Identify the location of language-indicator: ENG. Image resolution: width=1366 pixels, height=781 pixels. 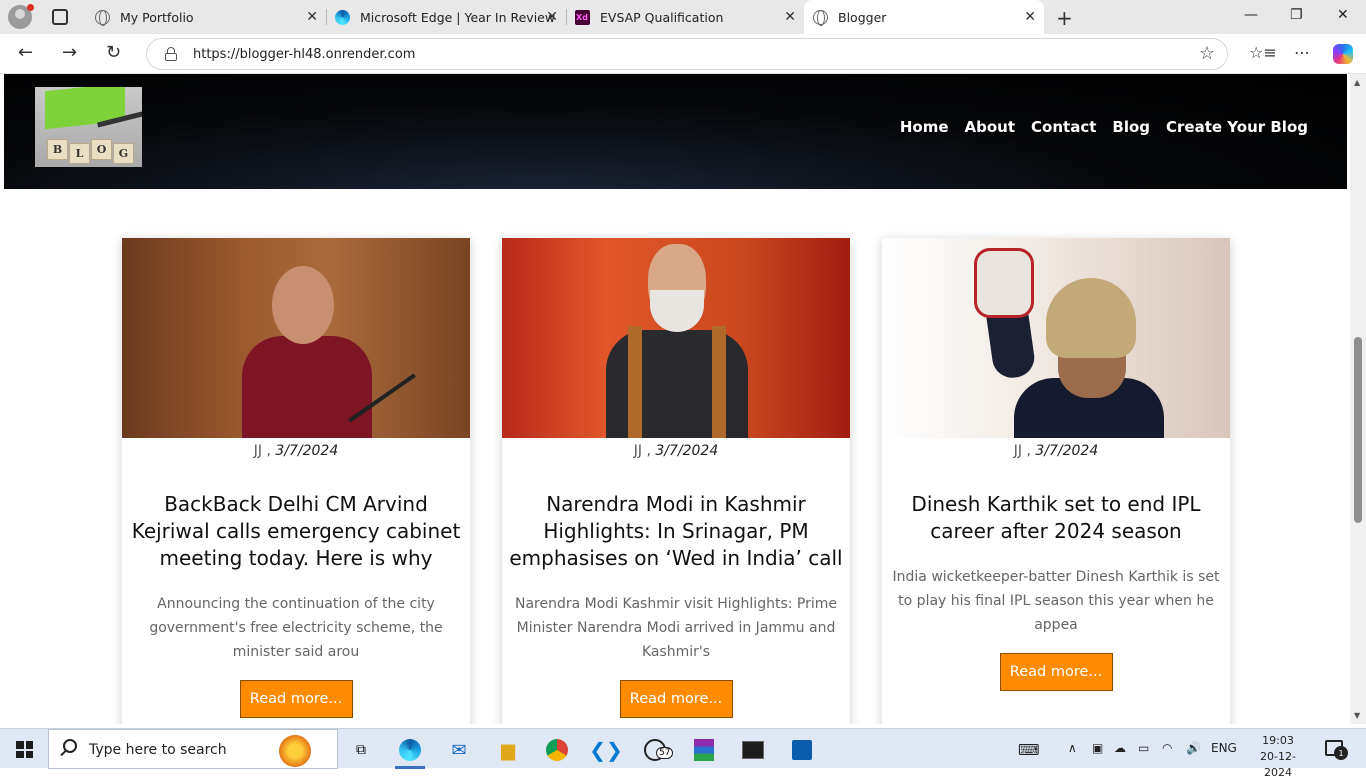
(1224, 748).